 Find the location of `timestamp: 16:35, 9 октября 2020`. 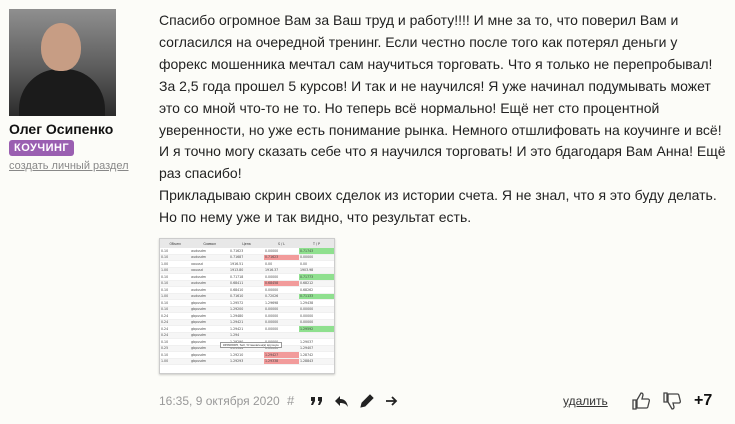

timestamp: 16:35, 9 октября 2020 is located at coordinates (219, 401).